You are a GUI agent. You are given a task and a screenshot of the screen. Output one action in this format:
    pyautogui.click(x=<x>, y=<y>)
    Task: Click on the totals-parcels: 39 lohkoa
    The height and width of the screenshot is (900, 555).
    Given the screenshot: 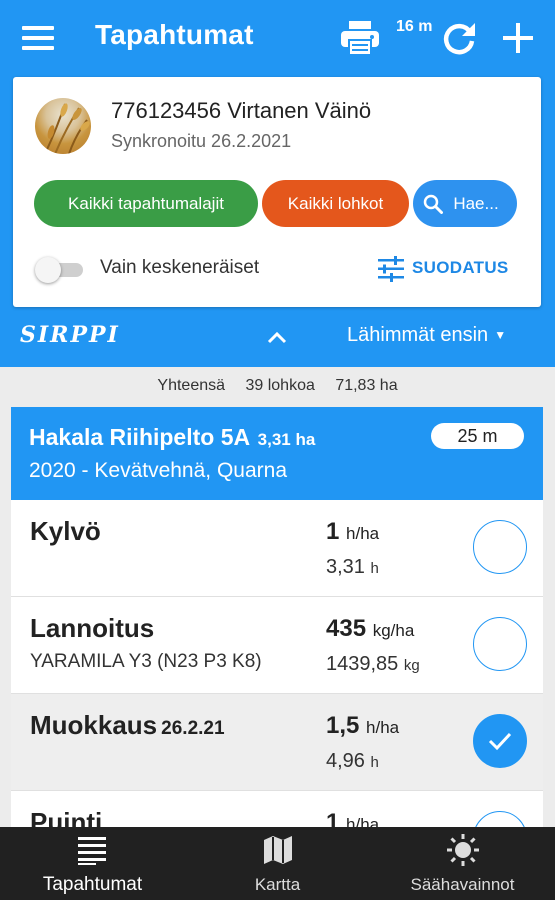 What is the action you would take?
    pyautogui.click(x=280, y=385)
    